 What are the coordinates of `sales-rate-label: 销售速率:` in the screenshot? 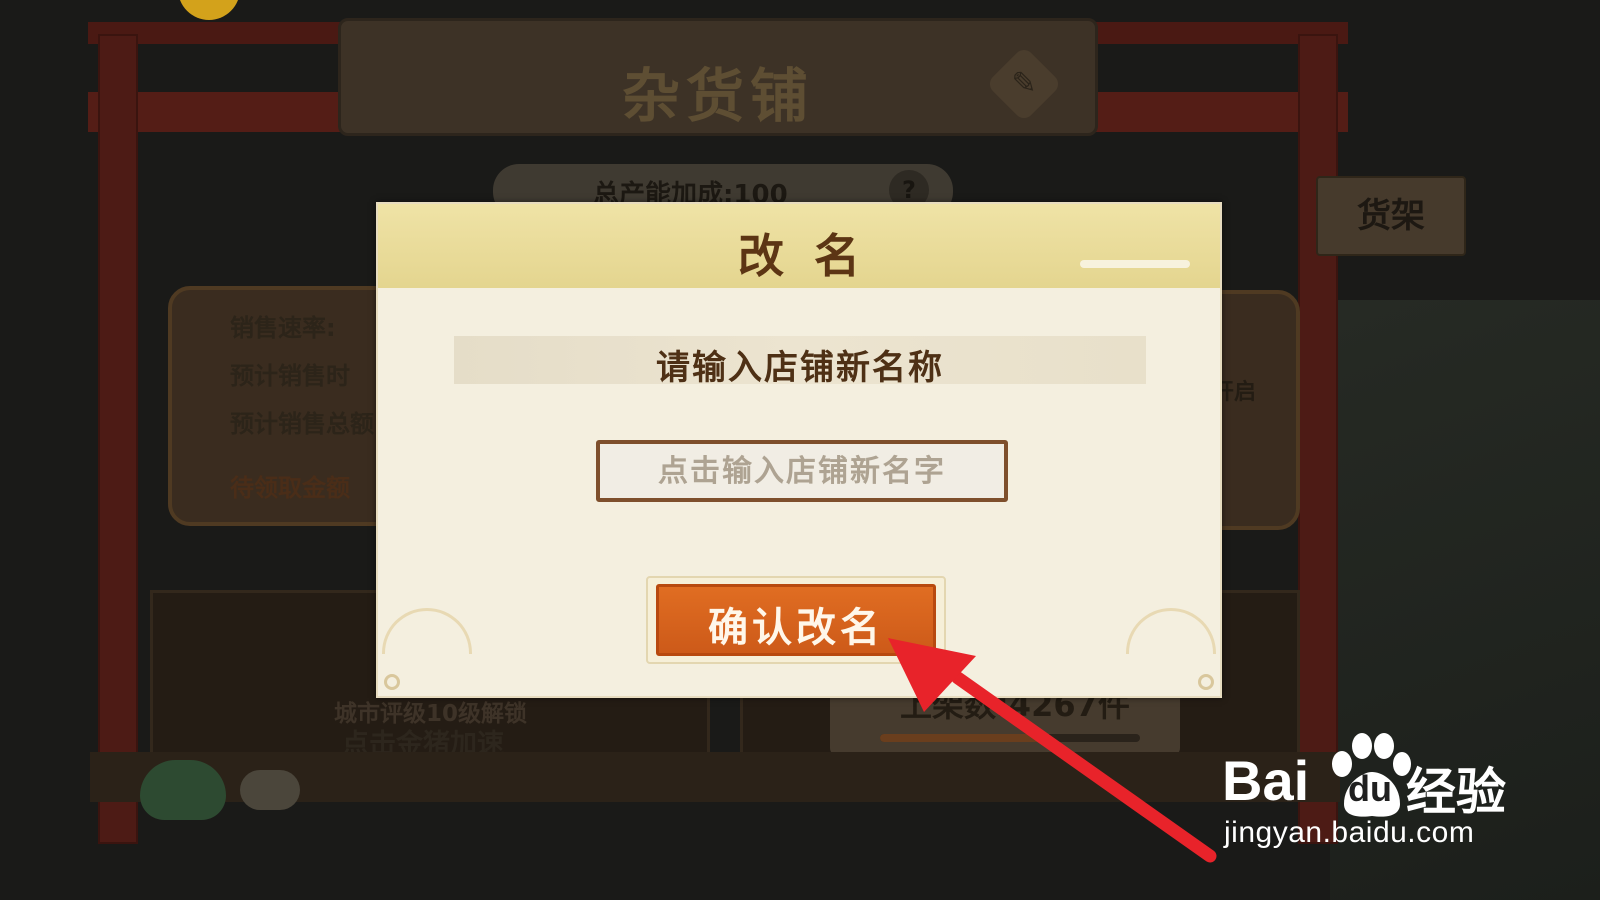 It's located at (283, 328).